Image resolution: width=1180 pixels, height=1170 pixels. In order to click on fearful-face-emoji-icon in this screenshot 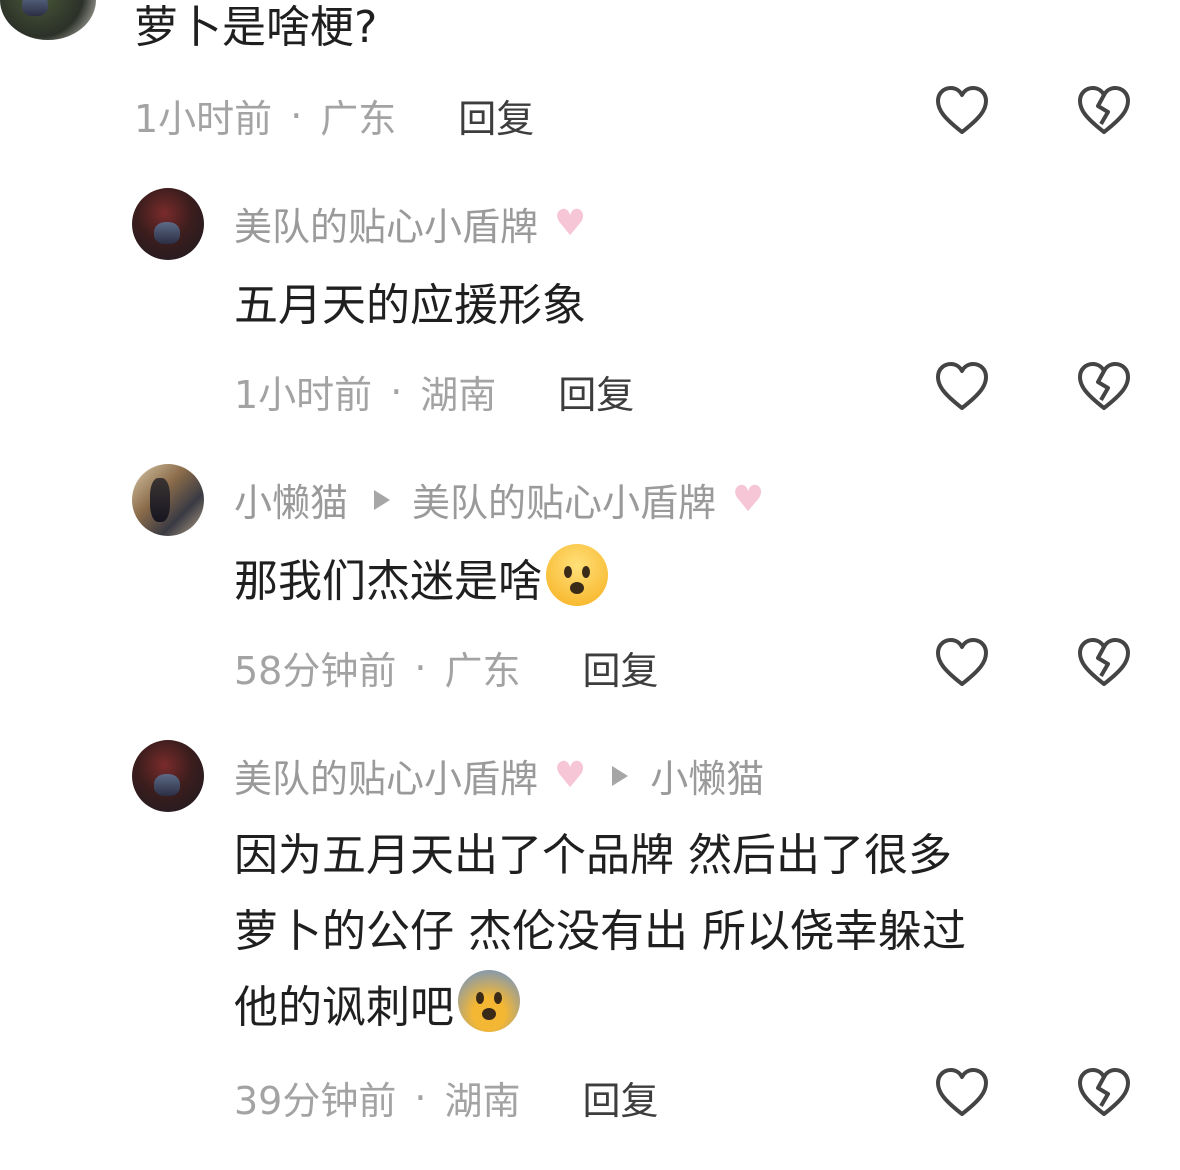, I will do `click(577, 575)`.